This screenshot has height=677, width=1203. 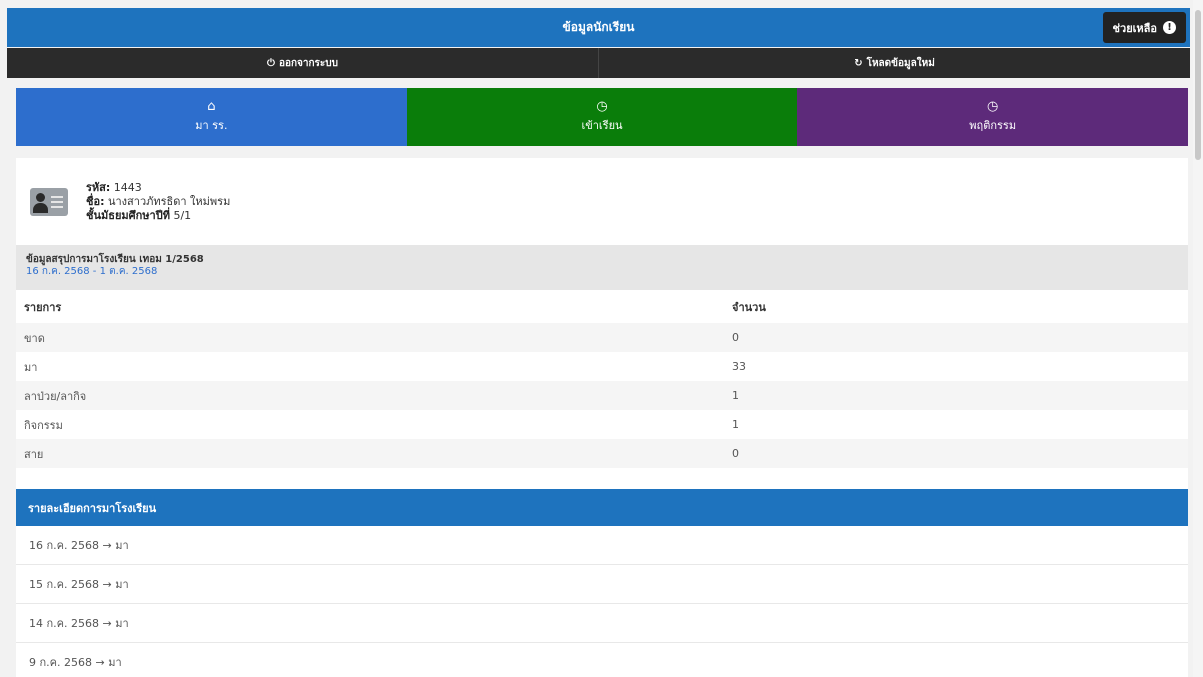 I want to click on row-label: สาย, so click(x=34, y=454).